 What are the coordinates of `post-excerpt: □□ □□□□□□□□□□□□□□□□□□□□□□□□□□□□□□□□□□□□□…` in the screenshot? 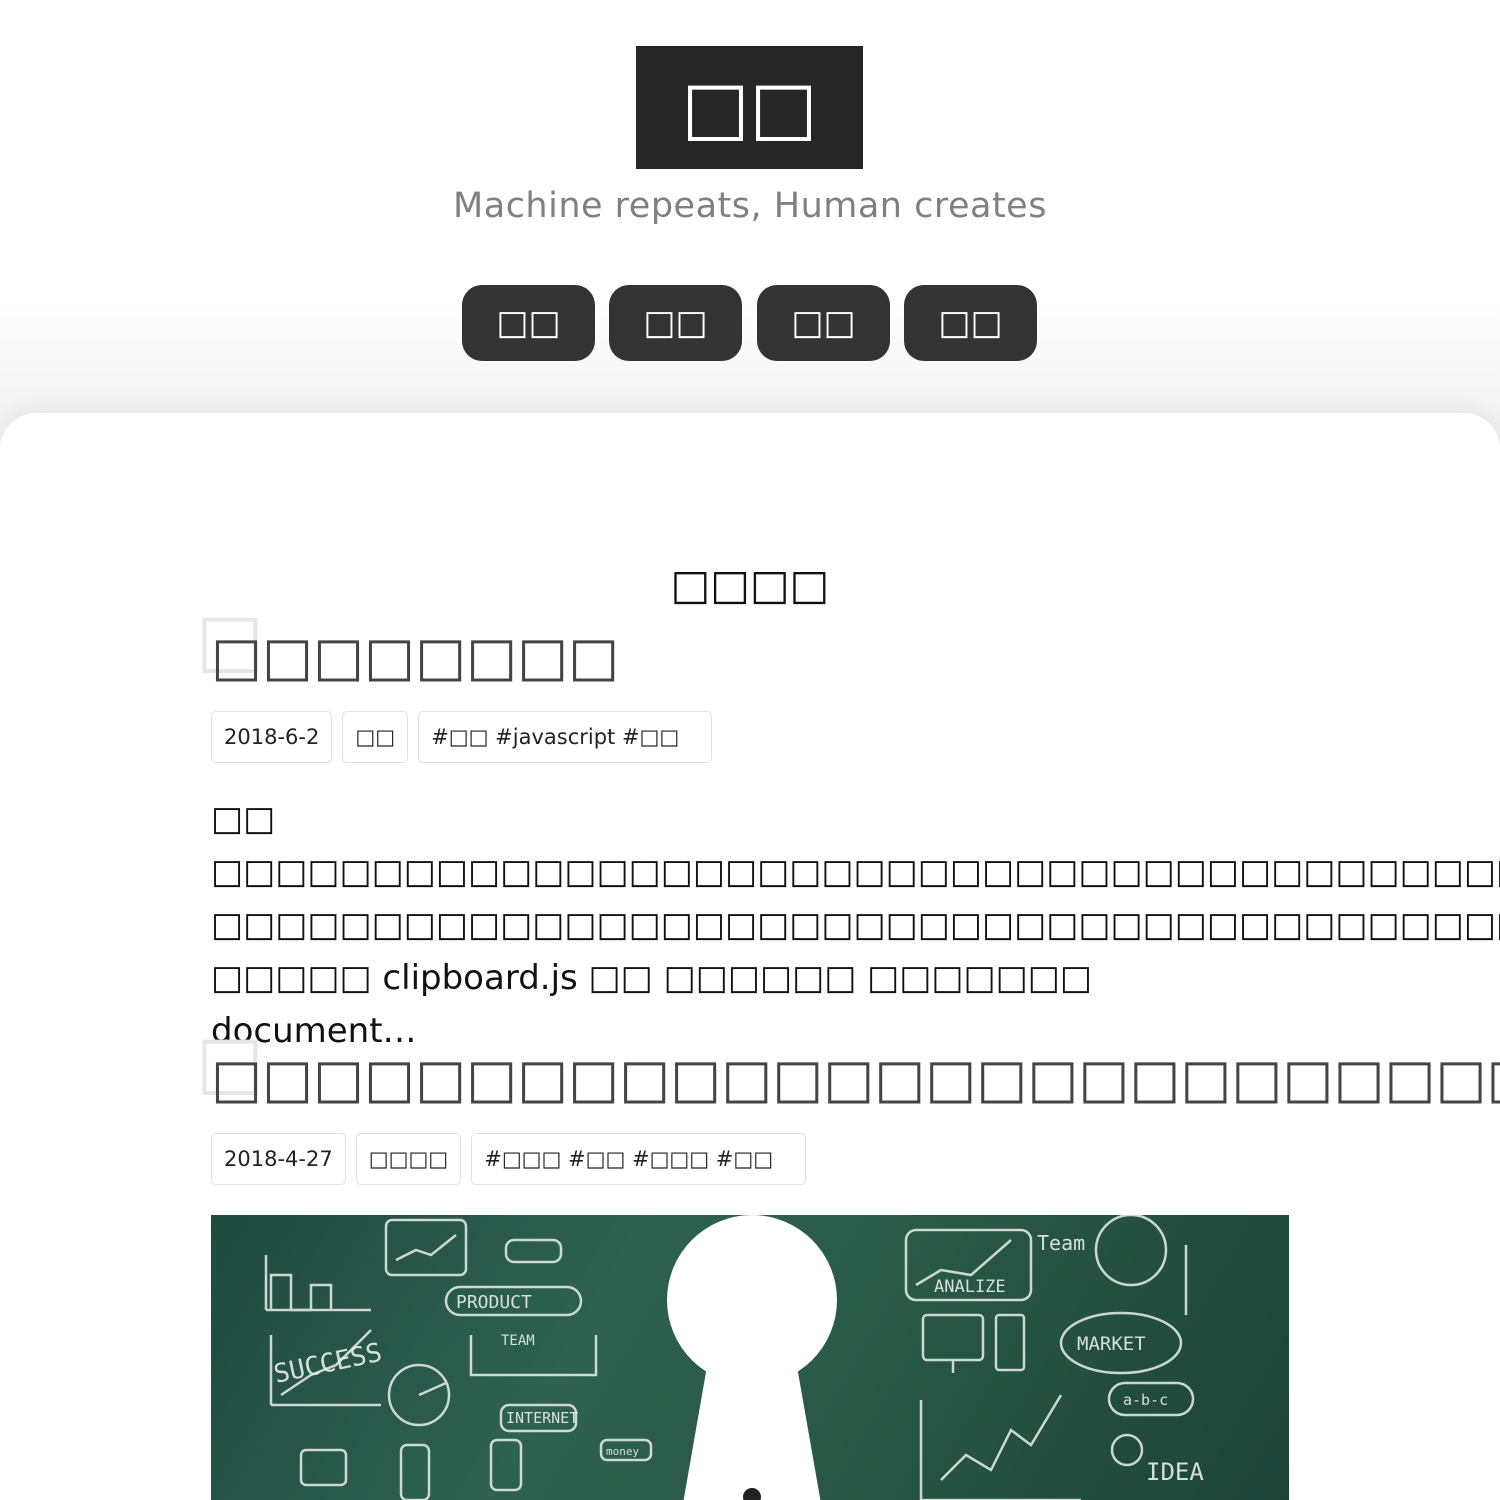 It's located at (855, 925).